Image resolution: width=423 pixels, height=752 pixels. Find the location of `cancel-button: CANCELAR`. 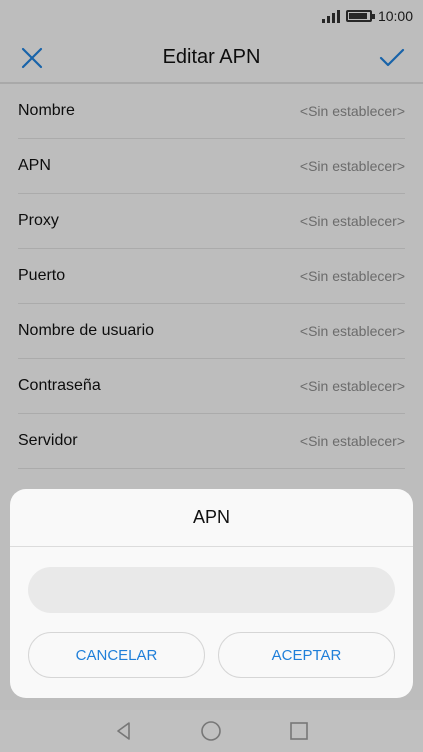

cancel-button: CANCELAR is located at coordinates (116, 655).